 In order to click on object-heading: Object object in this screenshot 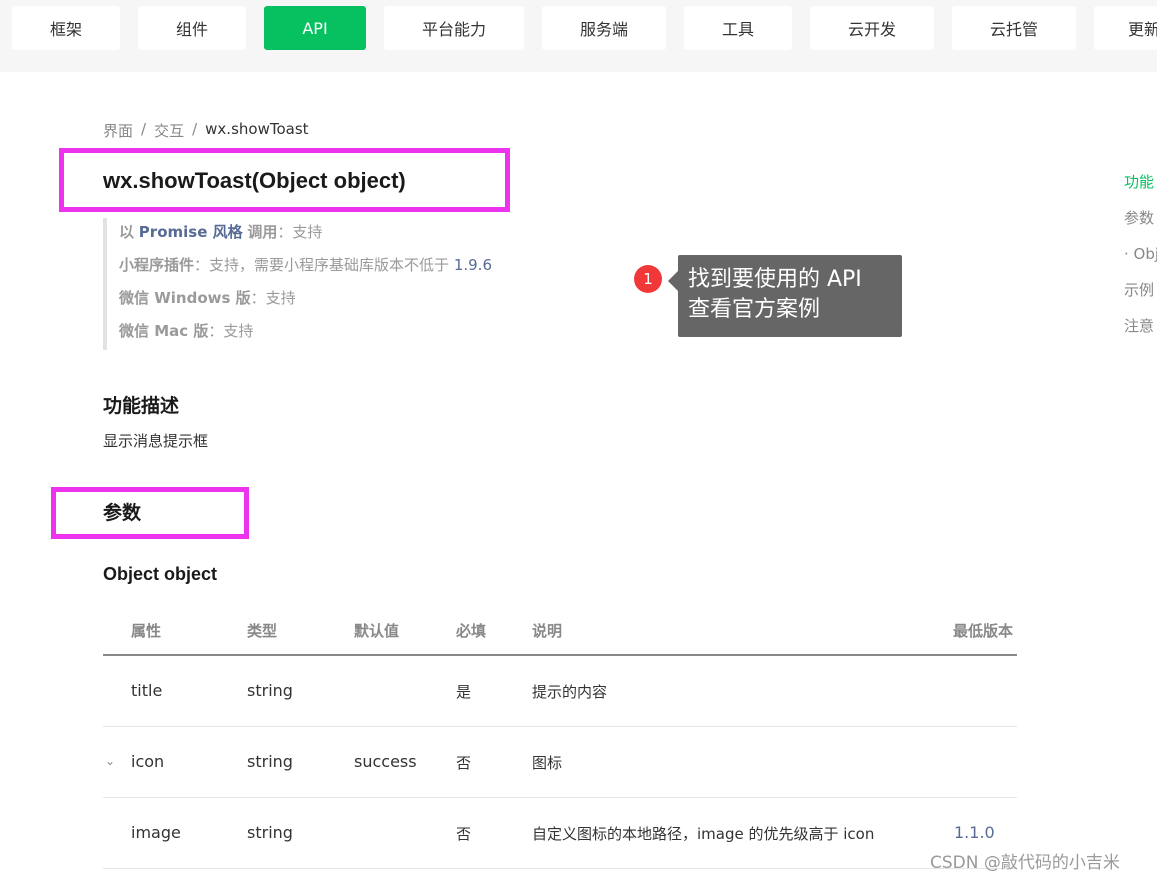, I will do `click(160, 574)`.